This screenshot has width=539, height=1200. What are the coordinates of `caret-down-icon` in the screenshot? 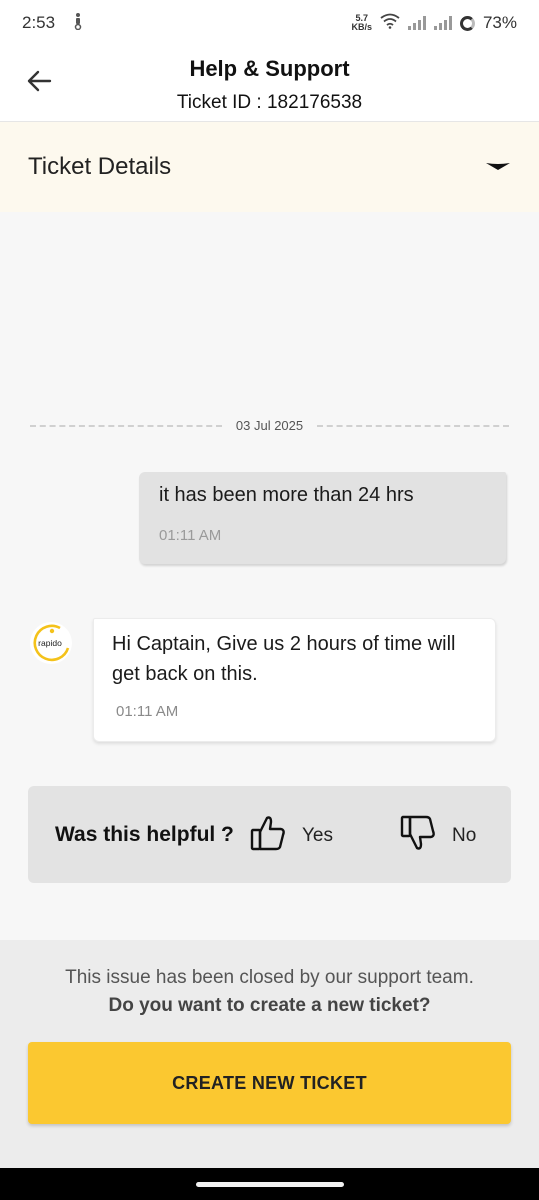 It's located at (498, 167).